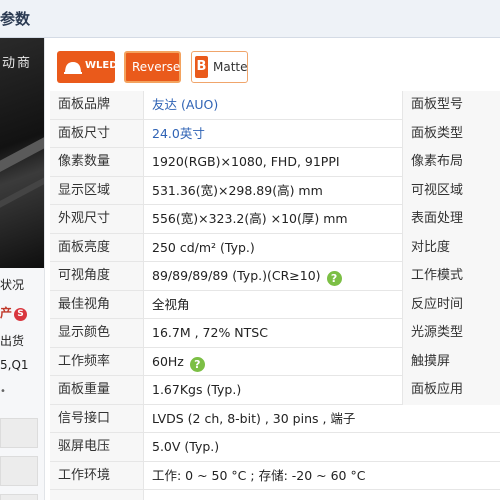  What do you see at coordinates (84, 446) in the screenshot?
I see `spec-label: 驱屏电压` at bounding box center [84, 446].